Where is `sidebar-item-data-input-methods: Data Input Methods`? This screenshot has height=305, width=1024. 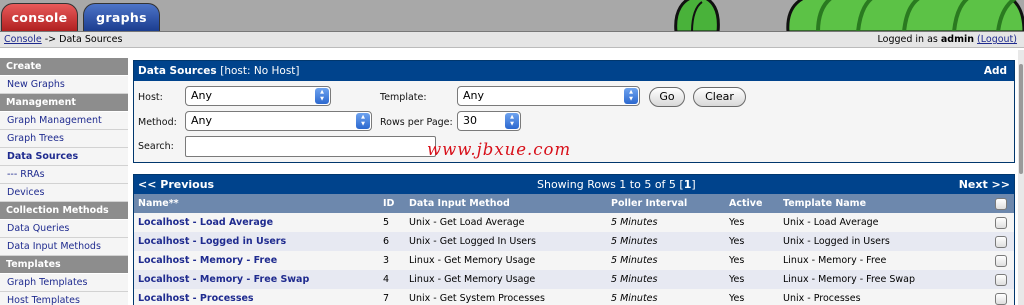 sidebar-item-data-input-methods: Data Input Methods is located at coordinates (64, 247).